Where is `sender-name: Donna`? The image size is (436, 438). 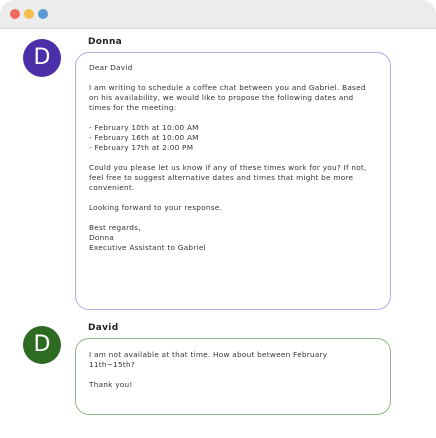
sender-name: Donna is located at coordinates (105, 42).